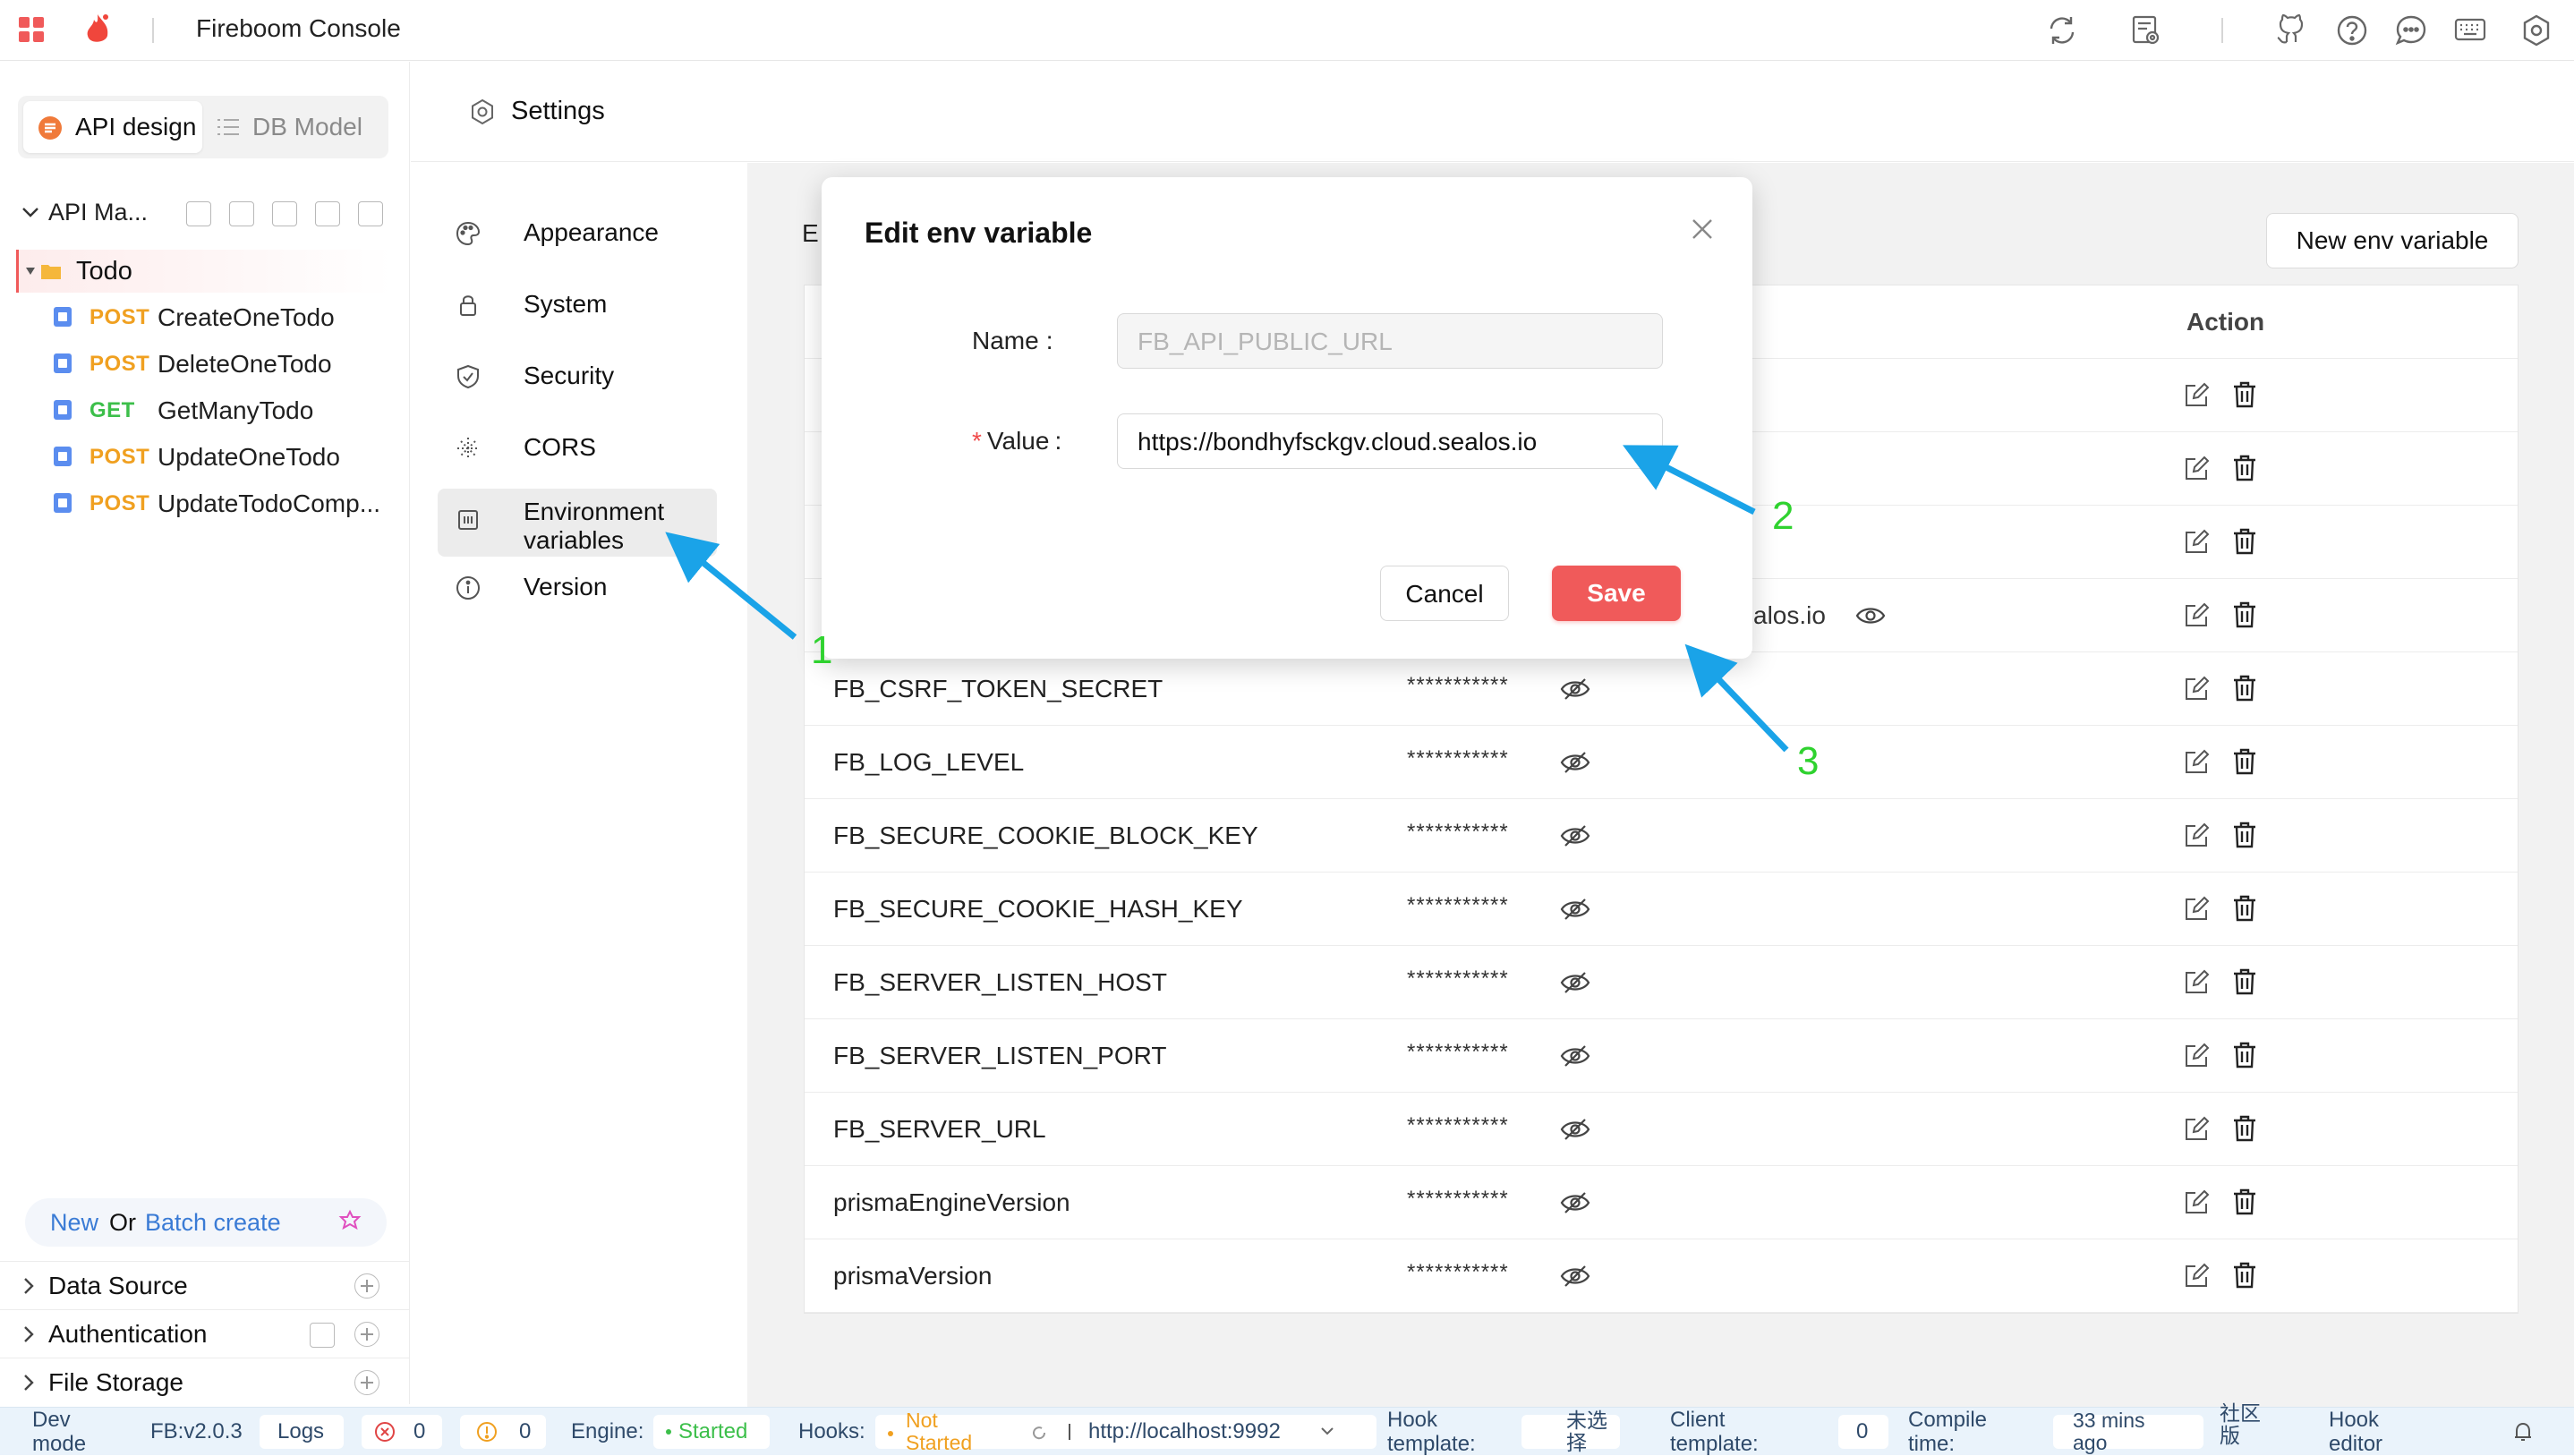  Describe the element at coordinates (241, 213) in the screenshot. I see `refresh-tool-icon` at that location.